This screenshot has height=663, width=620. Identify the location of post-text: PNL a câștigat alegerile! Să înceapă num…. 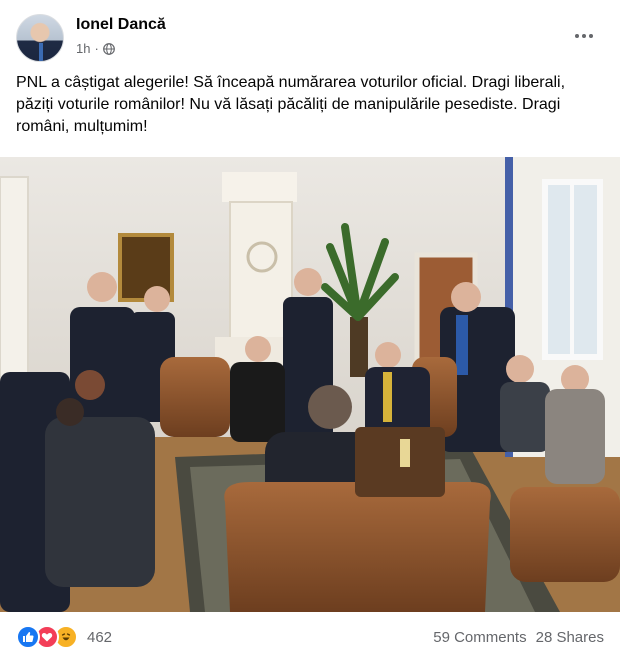
(291, 104).